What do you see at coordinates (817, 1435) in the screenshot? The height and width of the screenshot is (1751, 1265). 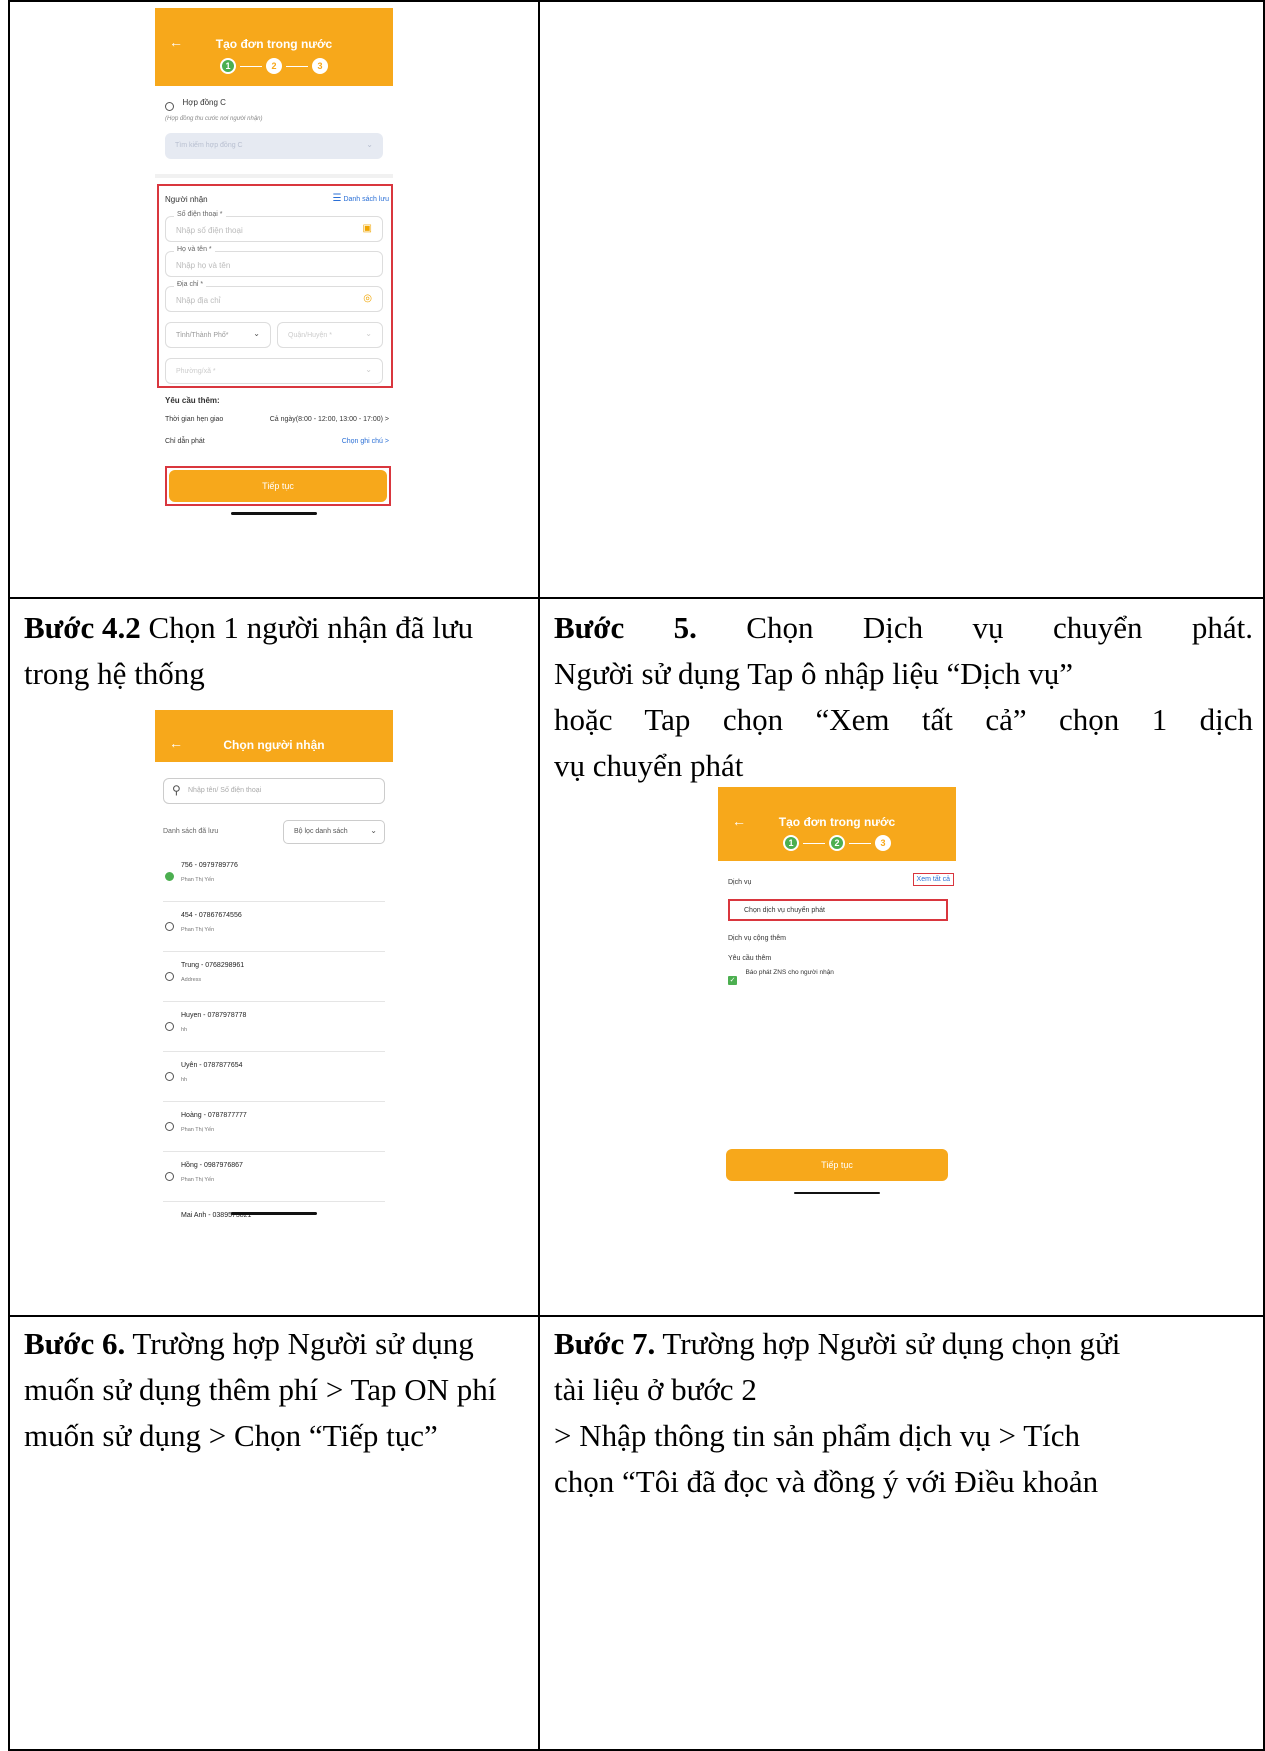 I see `step-7-line3: > Nhập thông tin sản phẩm dịch vụ > Tích` at bounding box center [817, 1435].